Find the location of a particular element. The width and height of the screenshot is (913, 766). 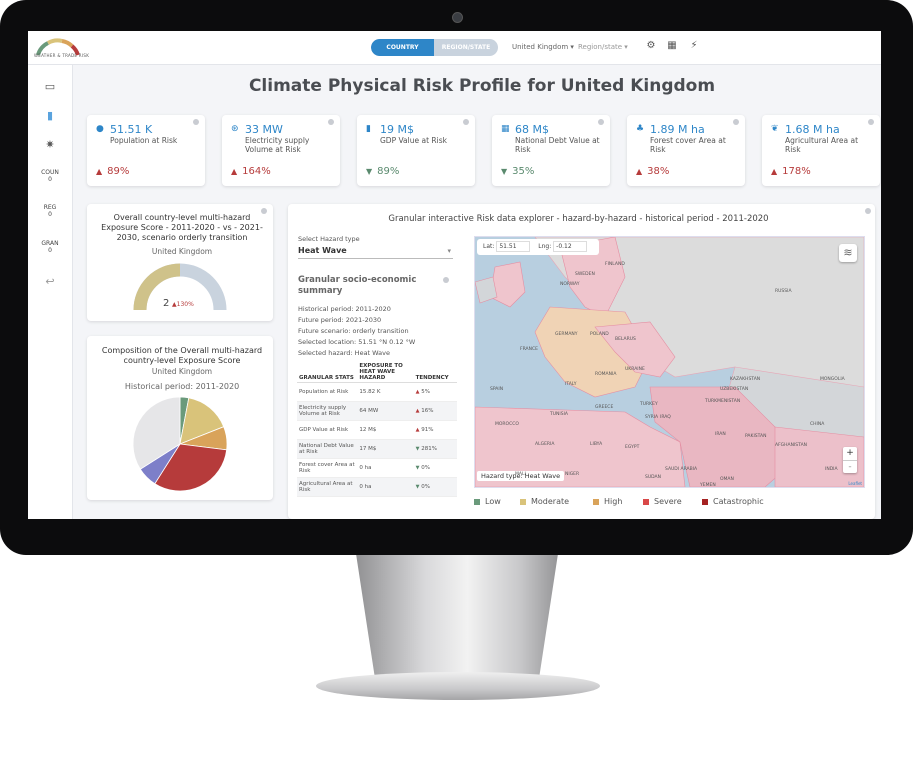

kpi-card: ♣ 1.89 M ha Forest cover Area at Risk ▲ 38% is located at coordinates (686, 150).